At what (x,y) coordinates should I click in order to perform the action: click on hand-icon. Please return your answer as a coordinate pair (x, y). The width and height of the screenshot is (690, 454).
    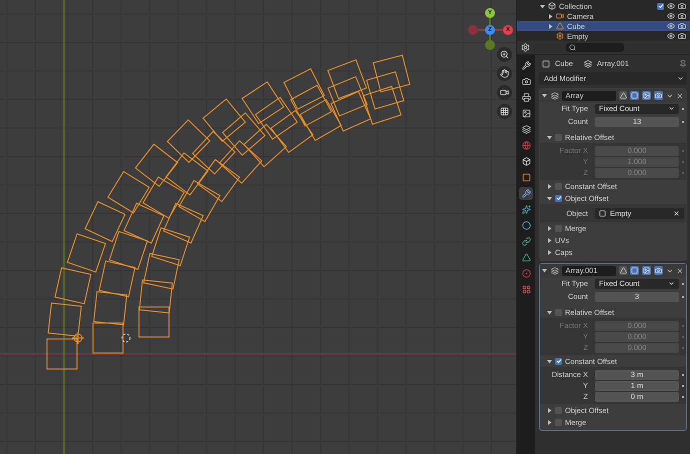
    Looking at the image, I should click on (504, 73).